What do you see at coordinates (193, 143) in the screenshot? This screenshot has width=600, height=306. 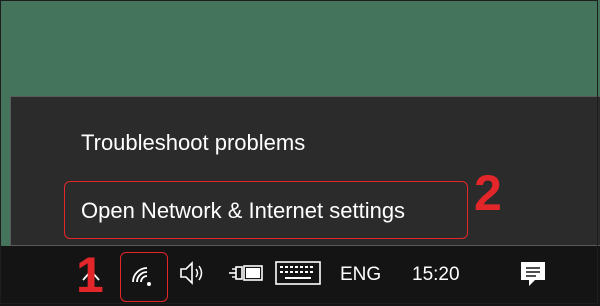 I see `menu-item-troubleshoot-problems: Troubleshoot problems` at bounding box center [193, 143].